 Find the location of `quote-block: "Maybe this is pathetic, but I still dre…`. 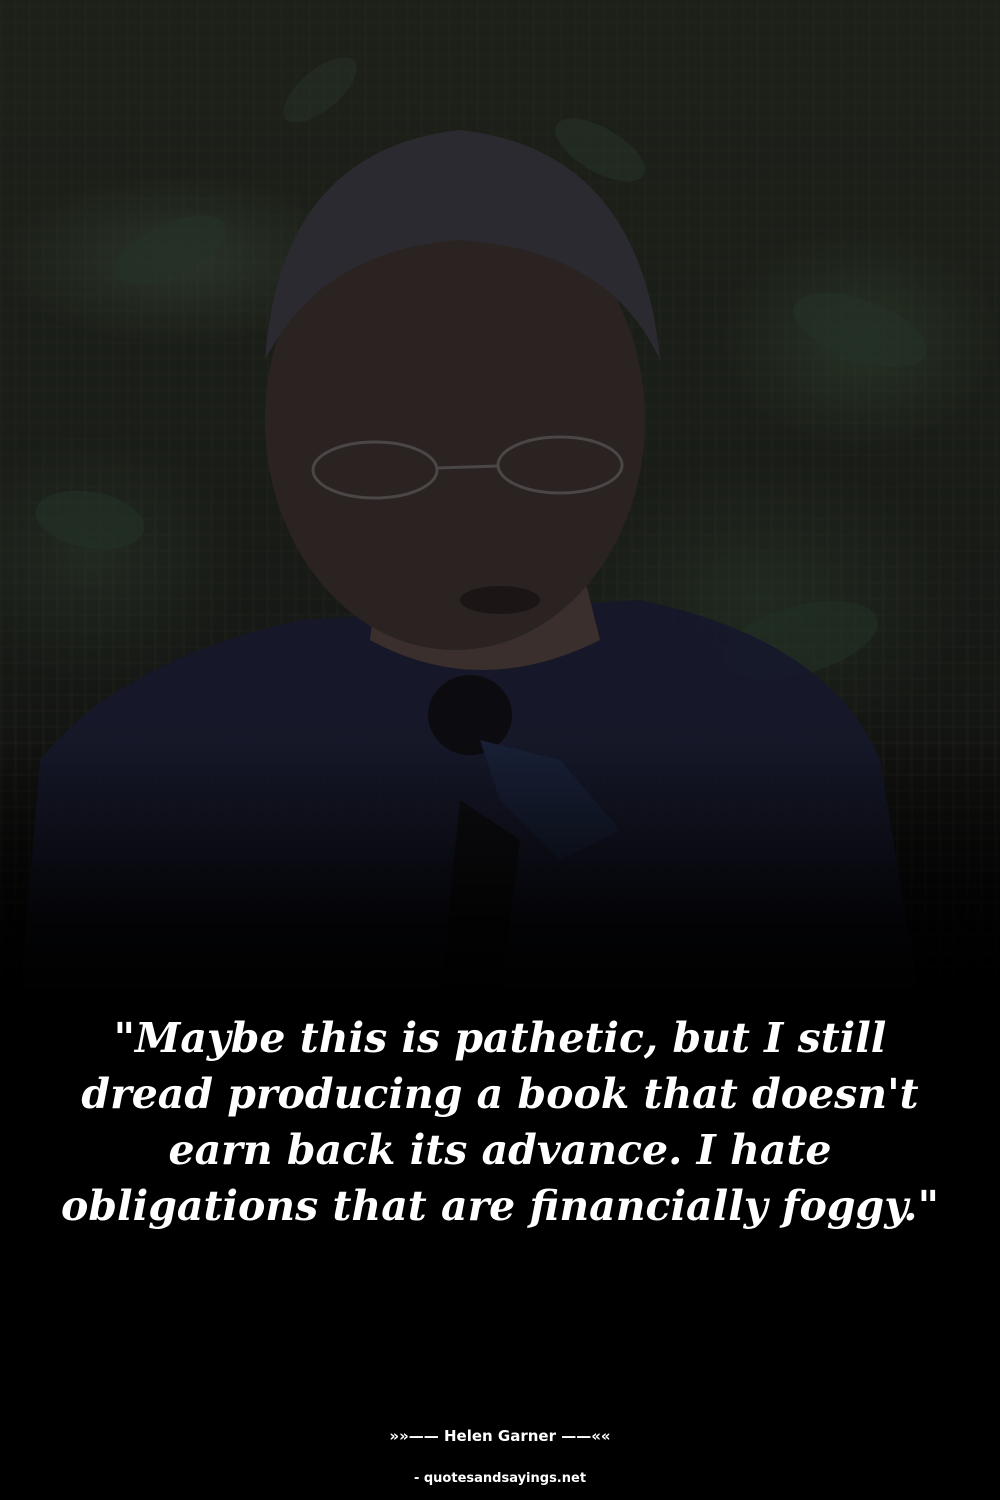

quote-block: "Maybe this is pathetic, but I still dre… is located at coordinates (500, 1122).